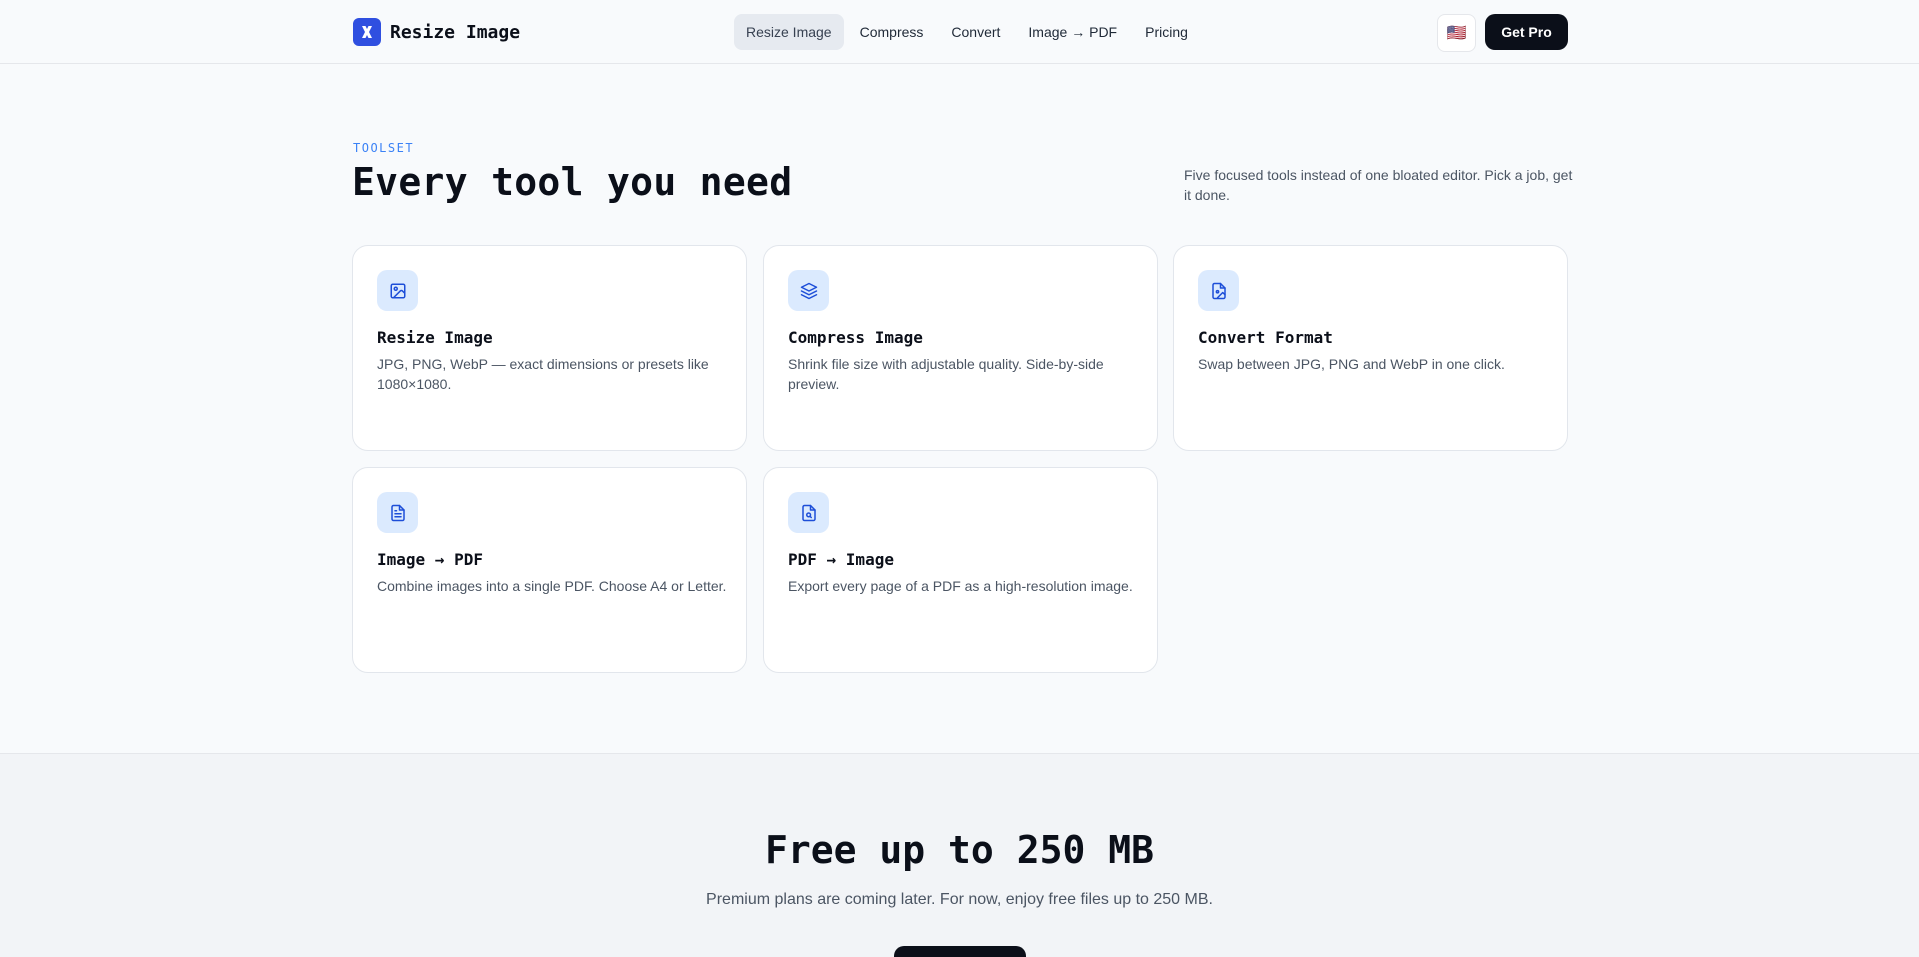 This screenshot has height=957, width=1919. What do you see at coordinates (397, 512) in the screenshot?
I see `file-text-icon` at bounding box center [397, 512].